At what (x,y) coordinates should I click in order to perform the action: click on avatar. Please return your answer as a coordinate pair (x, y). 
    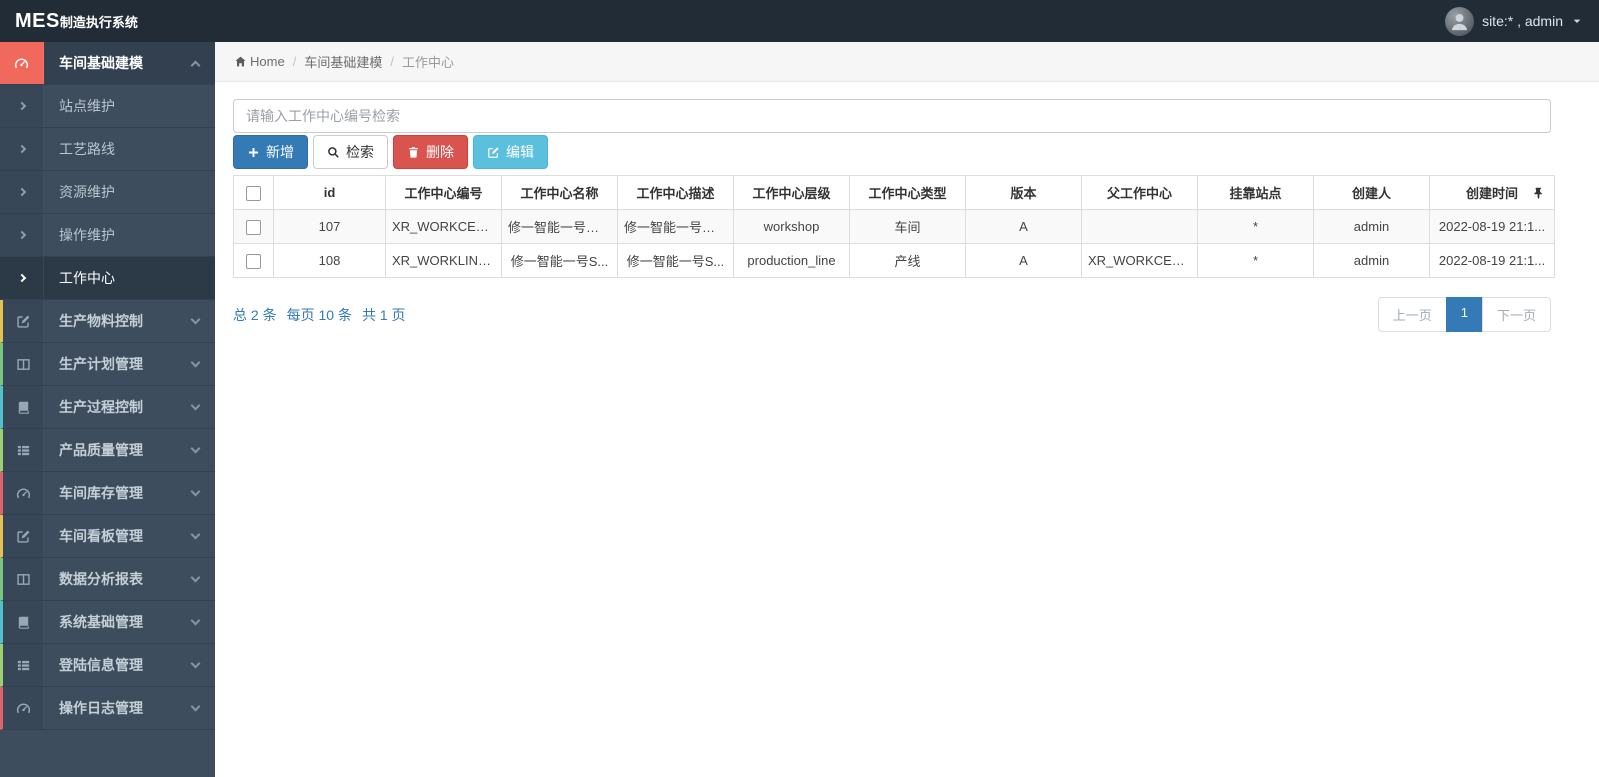
    Looking at the image, I should click on (1460, 21).